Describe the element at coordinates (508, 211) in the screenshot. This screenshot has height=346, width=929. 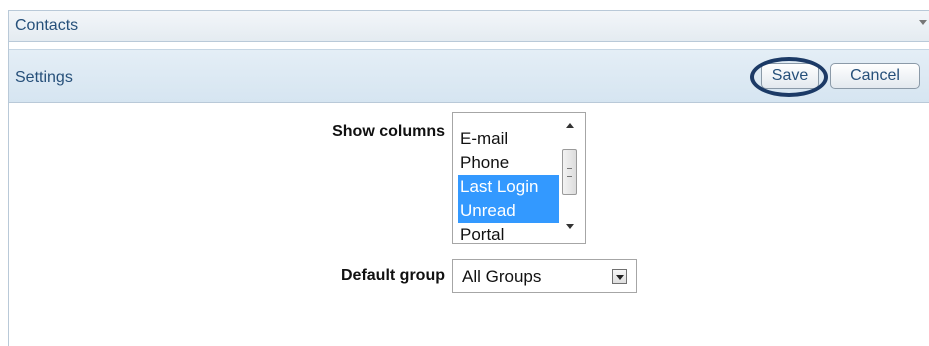
I see `column-option: Unread` at that location.